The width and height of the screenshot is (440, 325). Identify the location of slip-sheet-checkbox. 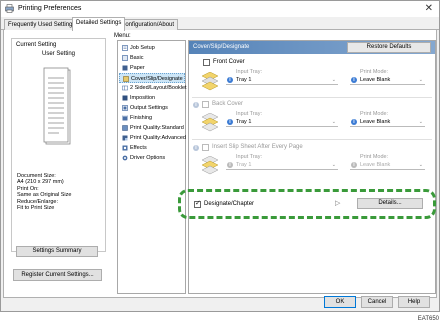
(205, 147).